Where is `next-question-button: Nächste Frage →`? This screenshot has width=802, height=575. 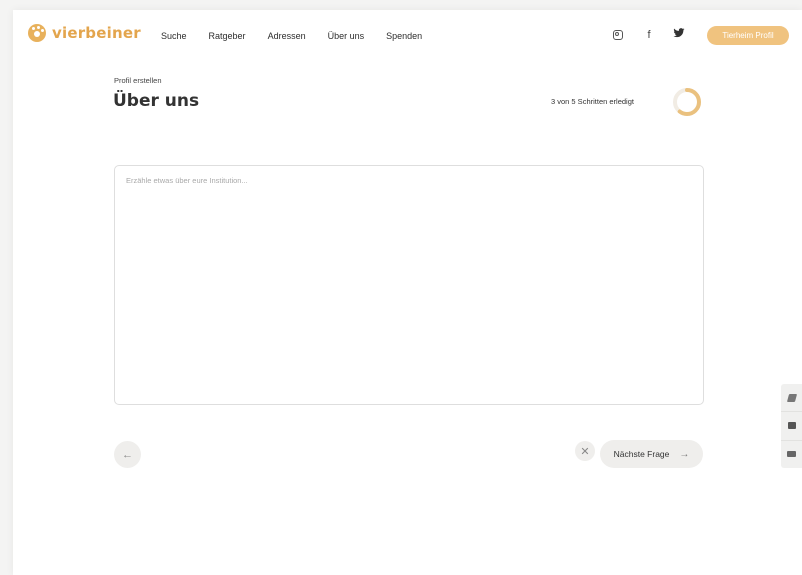
next-question-button: Nächste Frage → is located at coordinates (651, 454).